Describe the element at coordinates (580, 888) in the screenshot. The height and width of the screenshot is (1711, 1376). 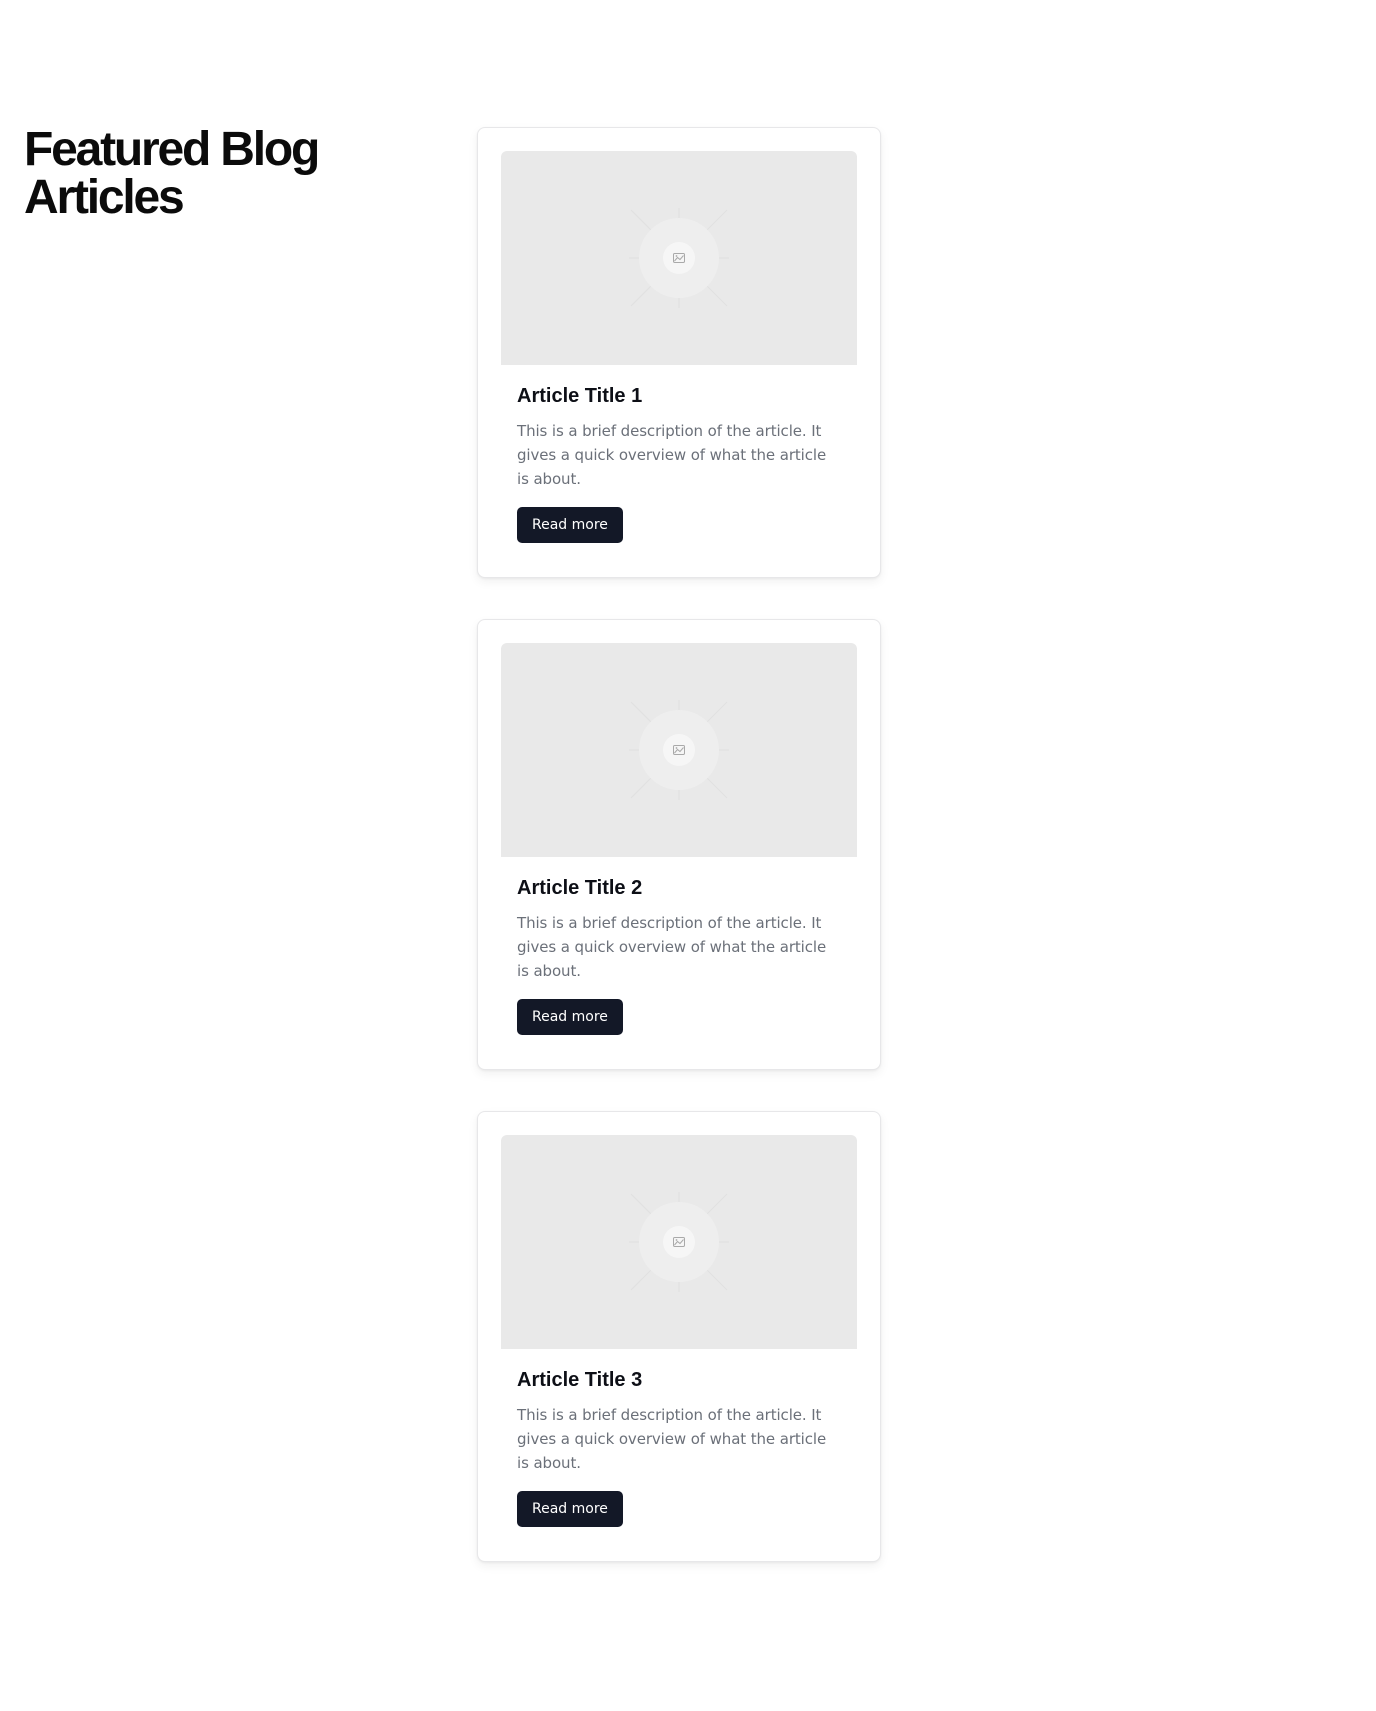
I see `article-title: Article Title 2` at that location.